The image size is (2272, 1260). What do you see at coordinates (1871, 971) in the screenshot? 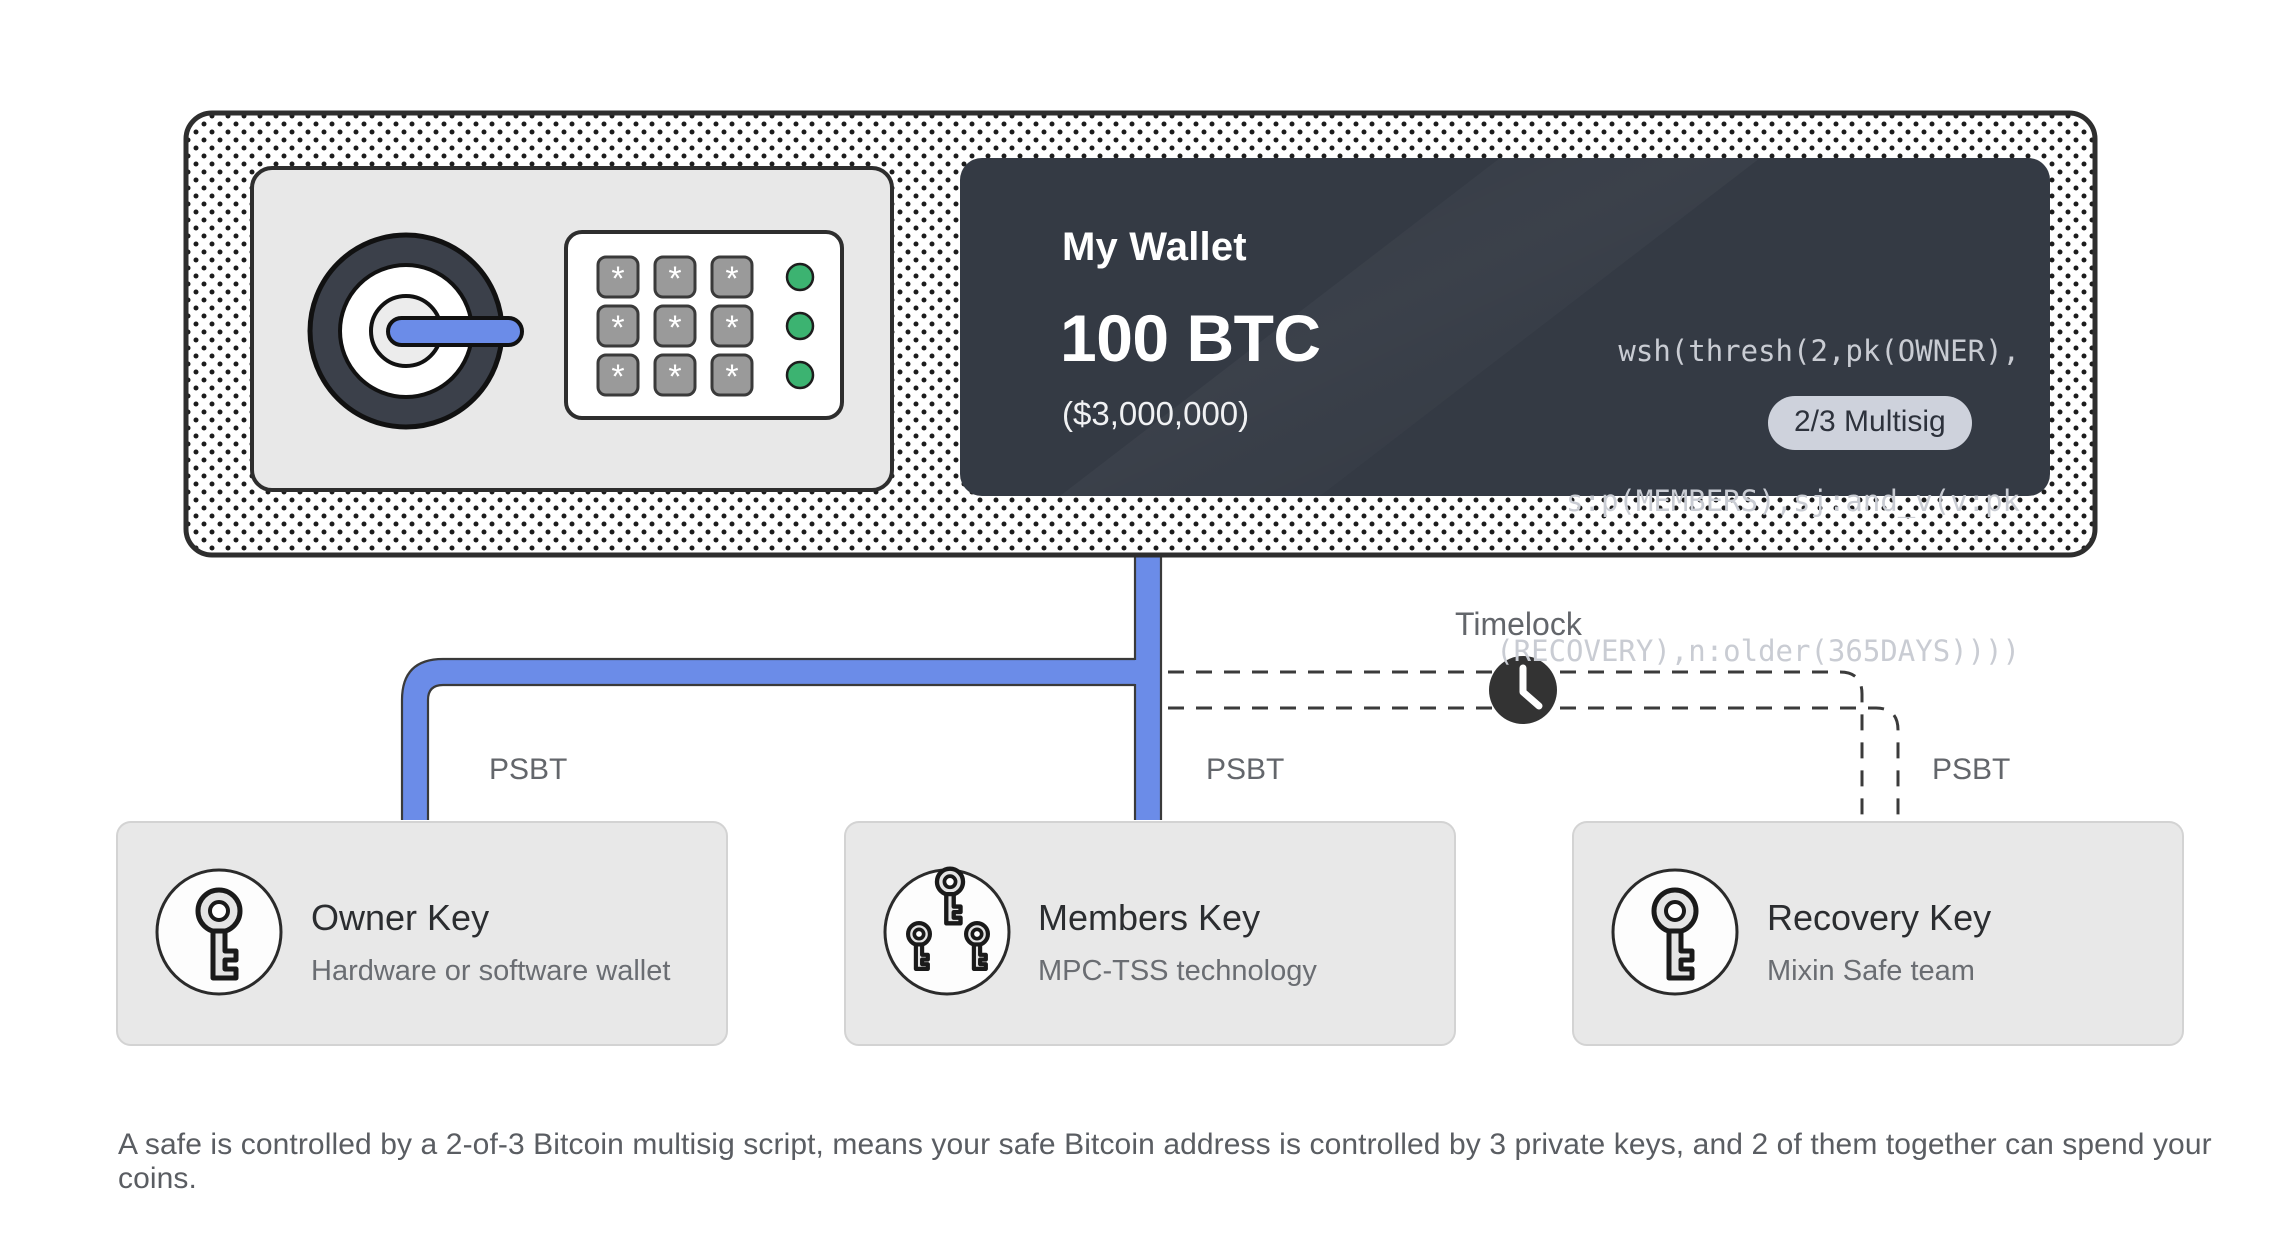
I see `key-card-subtitle-recovery: Mixin Safe team` at bounding box center [1871, 971].